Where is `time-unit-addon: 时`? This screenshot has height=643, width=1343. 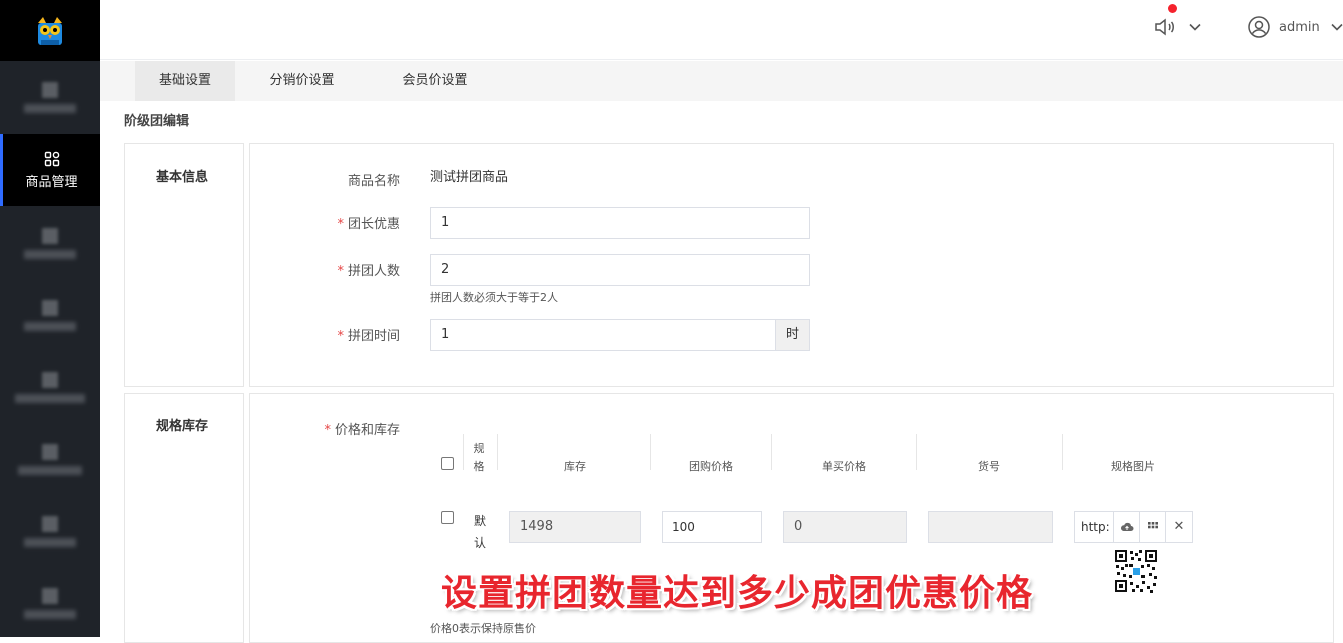
time-unit-addon: 时 is located at coordinates (792, 335).